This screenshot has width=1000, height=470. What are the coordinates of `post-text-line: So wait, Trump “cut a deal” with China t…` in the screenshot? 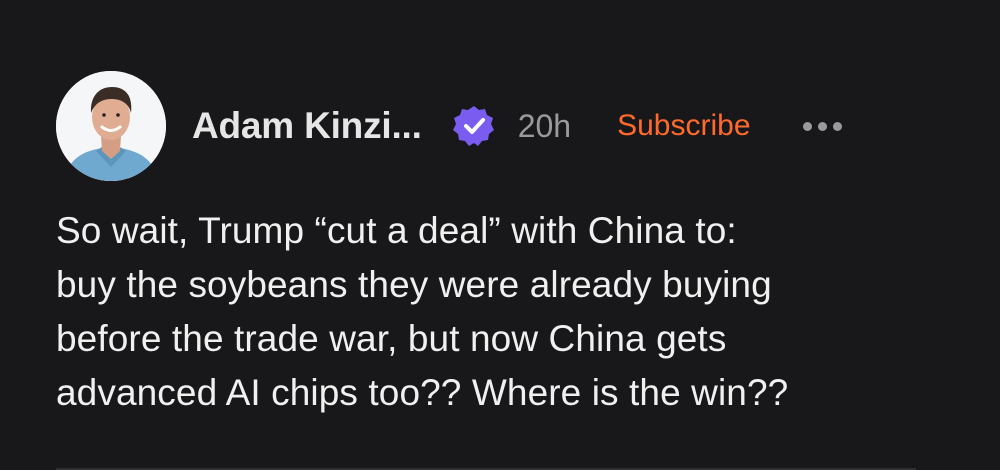 It's located at (396, 230).